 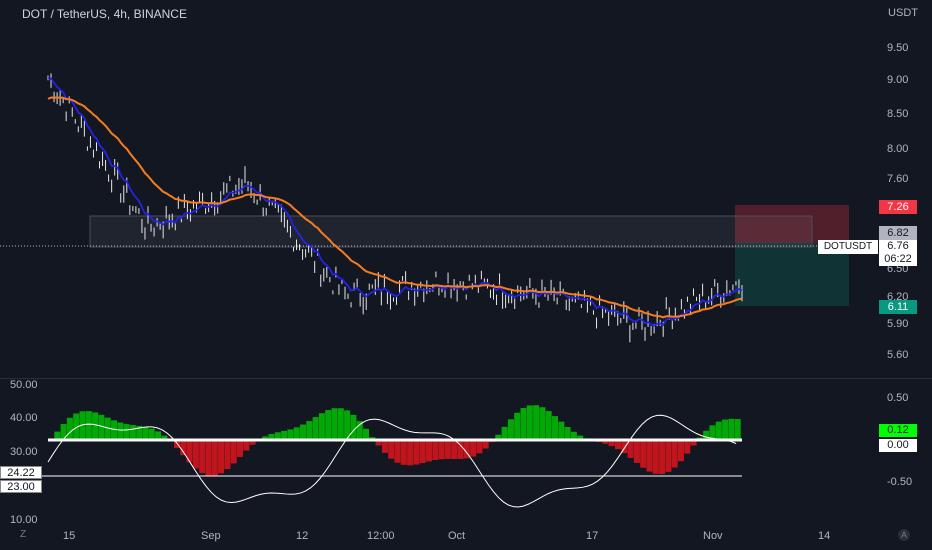 What do you see at coordinates (451, 231) in the screenshot?
I see `support-zone` at bounding box center [451, 231].